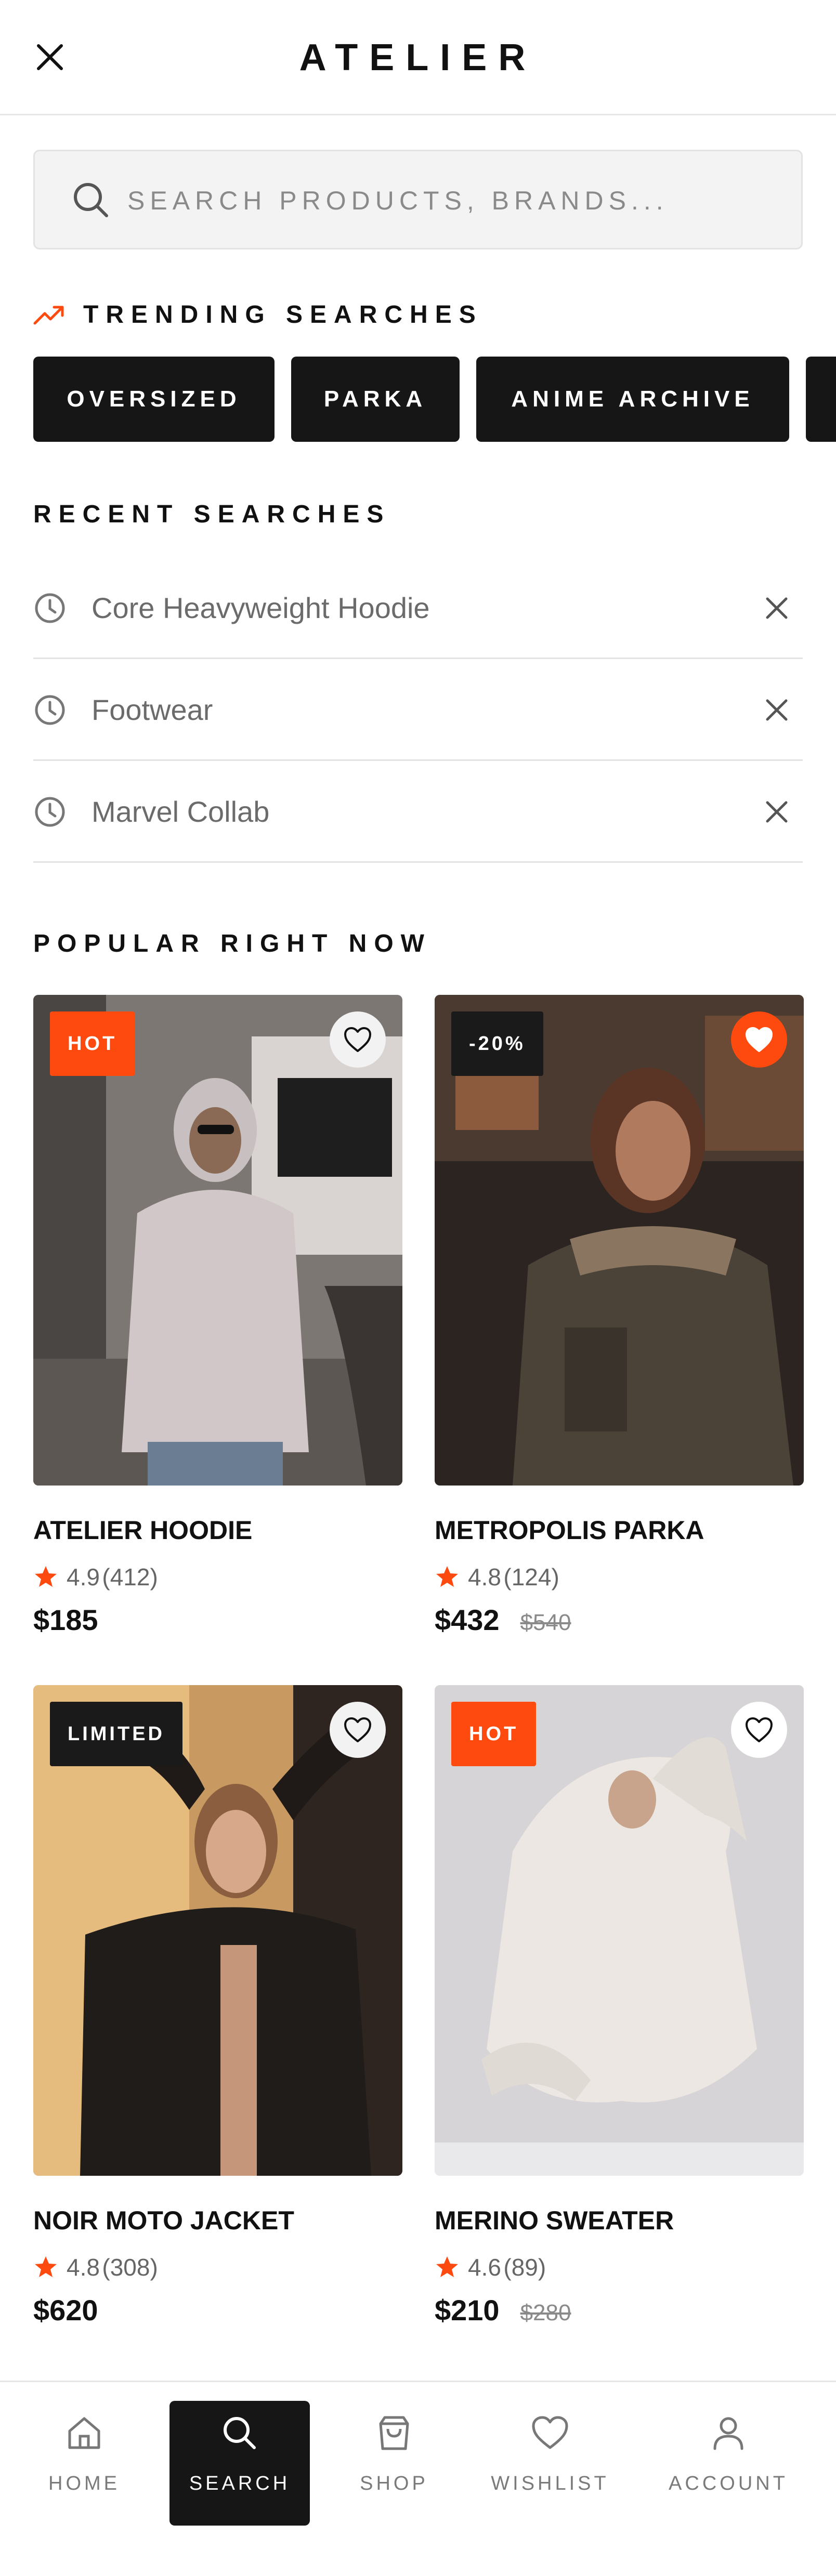 This screenshot has height=2576, width=836. What do you see at coordinates (550, 2483) in the screenshot?
I see `nav-label: WISHLIST` at bounding box center [550, 2483].